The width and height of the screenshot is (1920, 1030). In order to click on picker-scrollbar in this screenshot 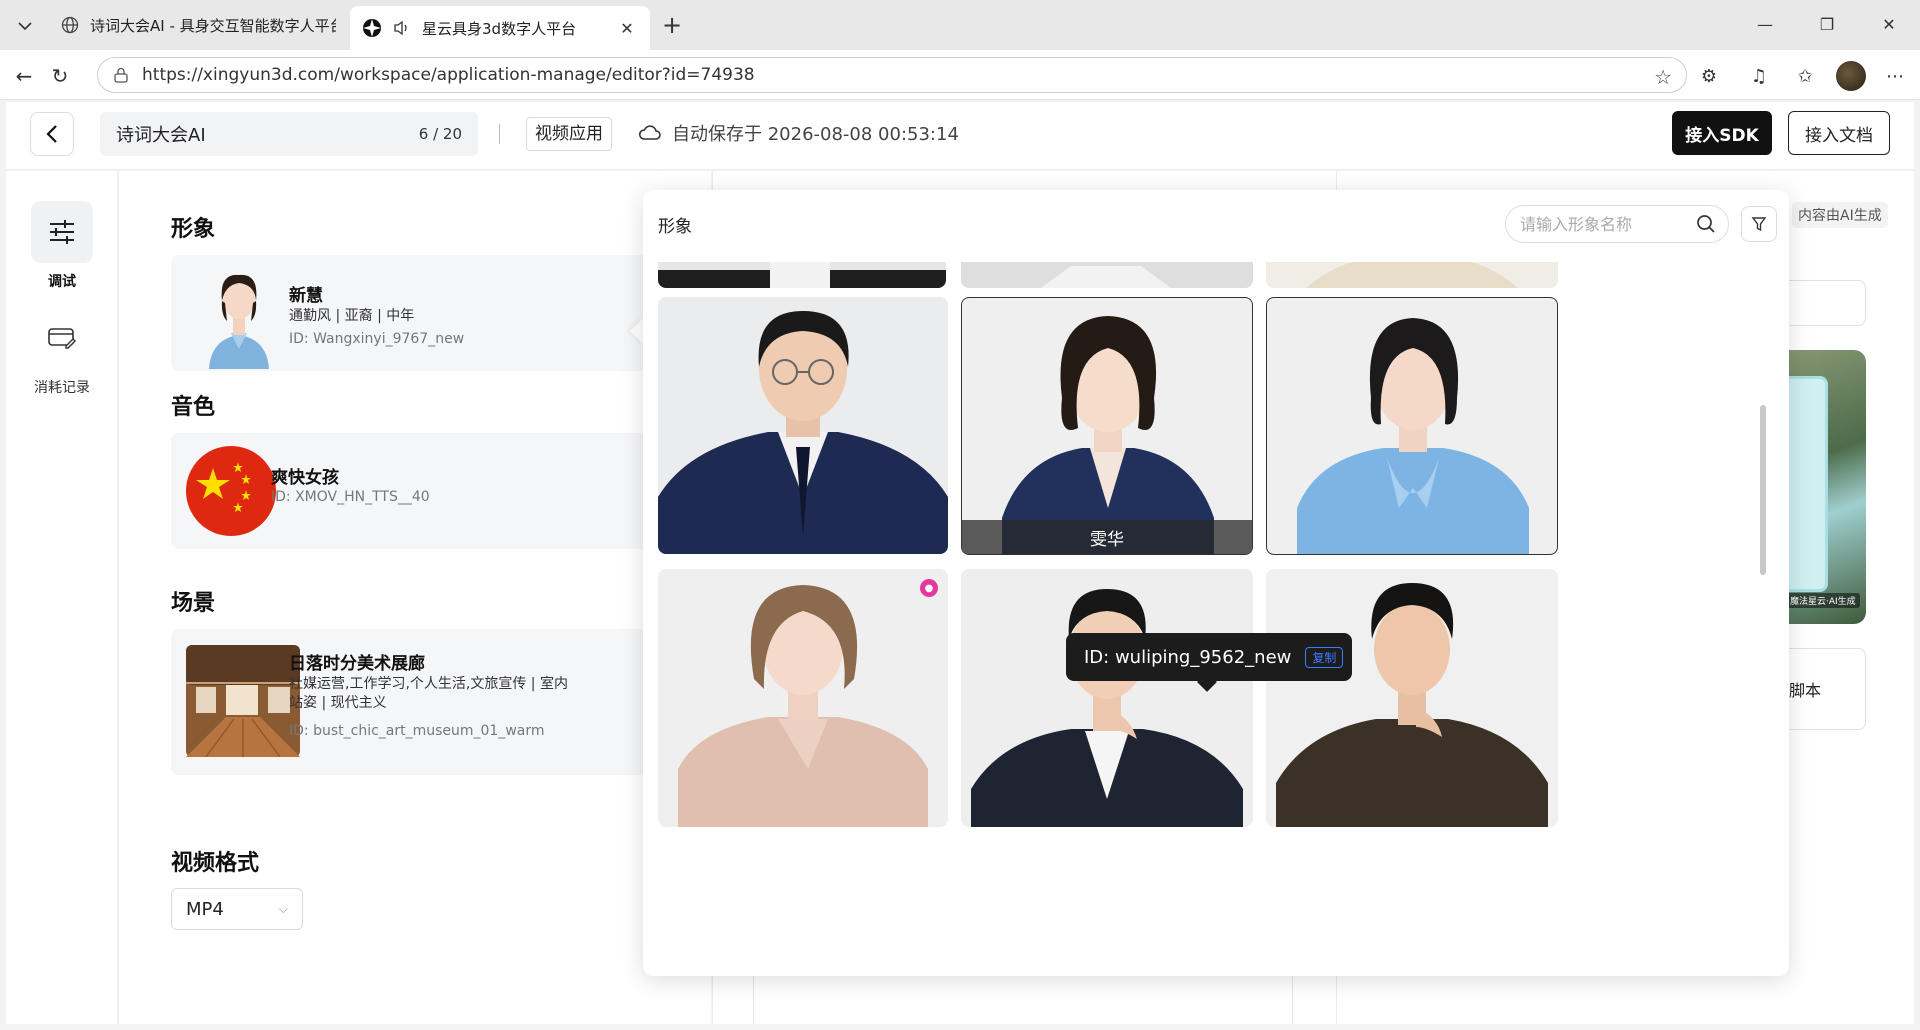, I will do `click(1763, 490)`.